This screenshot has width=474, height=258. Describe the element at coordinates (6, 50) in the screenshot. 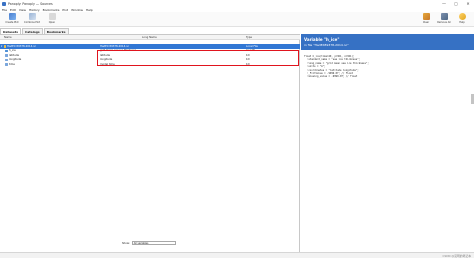

I see `geo2d-variable-icon` at that location.